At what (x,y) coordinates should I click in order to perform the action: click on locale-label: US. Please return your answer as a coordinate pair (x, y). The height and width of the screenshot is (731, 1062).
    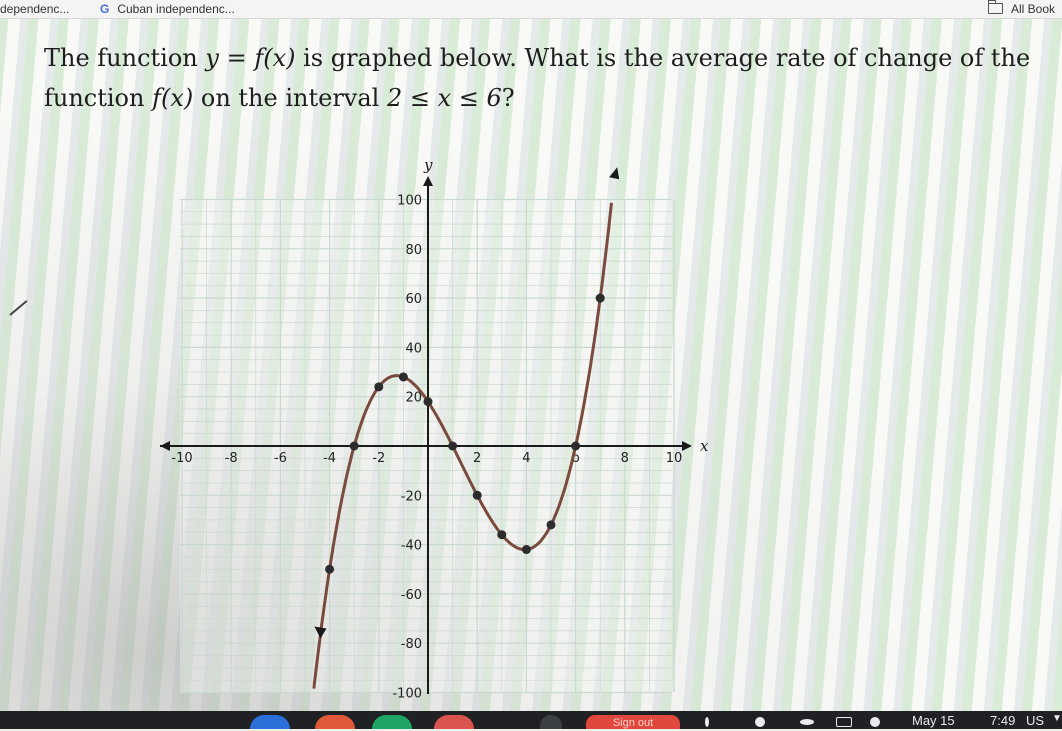
    Looking at the image, I should click on (1035, 720).